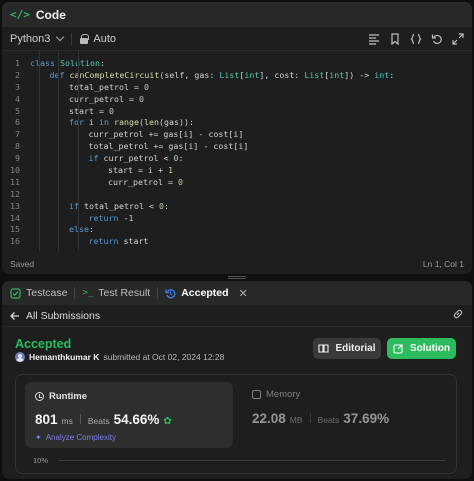 The height and width of the screenshot is (481, 474). I want to click on chevron-down-icon, so click(60, 36).